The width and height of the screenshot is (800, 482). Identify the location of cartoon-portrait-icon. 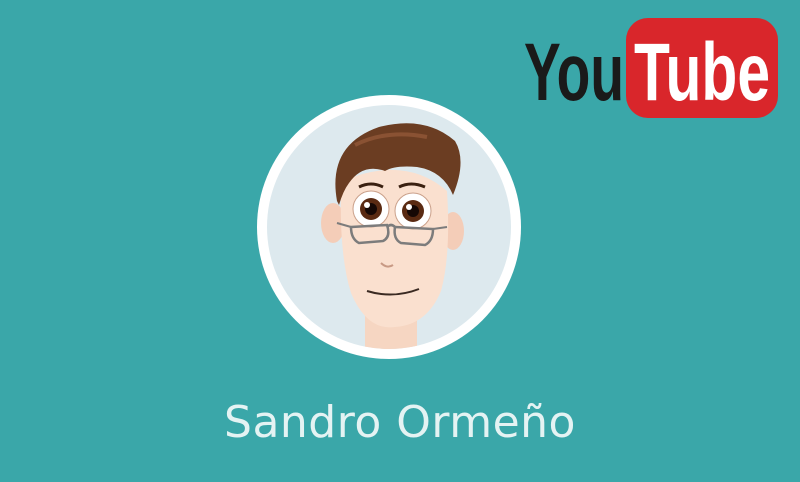
(392, 236).